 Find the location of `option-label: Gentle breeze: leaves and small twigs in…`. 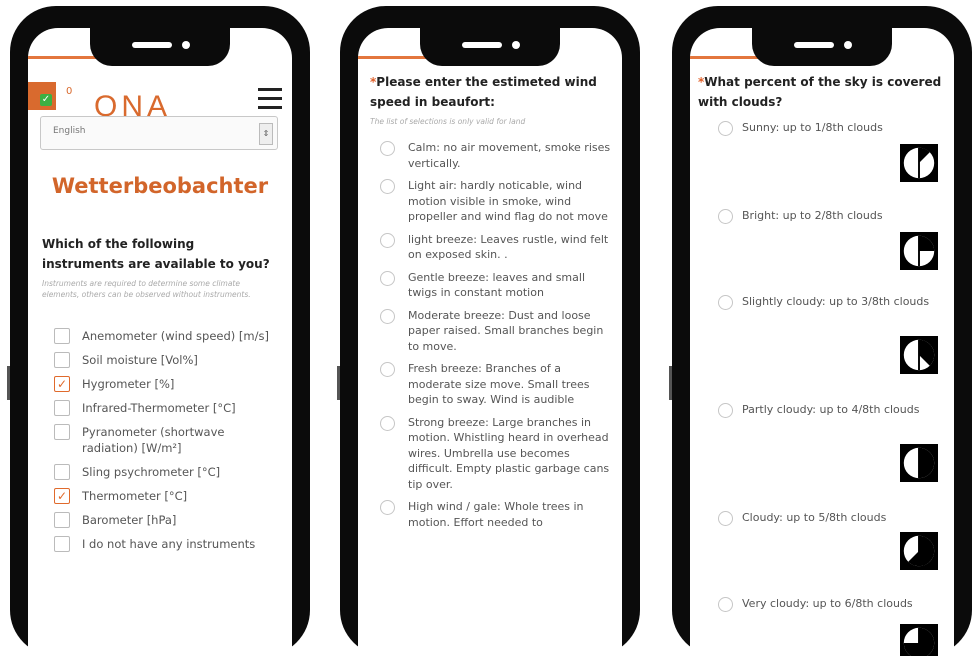

option-label: Gentle breeze: leaves and small twigs in… is located at coordinates (496, 285).